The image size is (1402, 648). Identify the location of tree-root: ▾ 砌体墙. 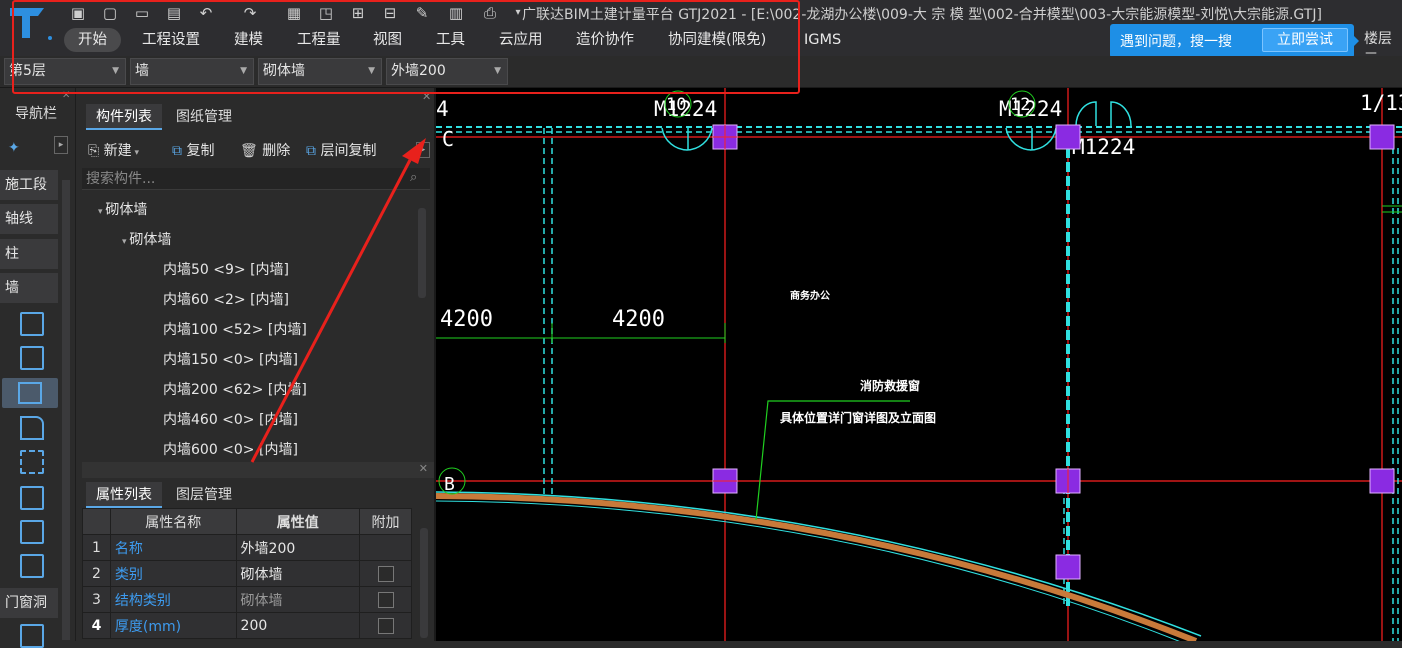
(122, 209).